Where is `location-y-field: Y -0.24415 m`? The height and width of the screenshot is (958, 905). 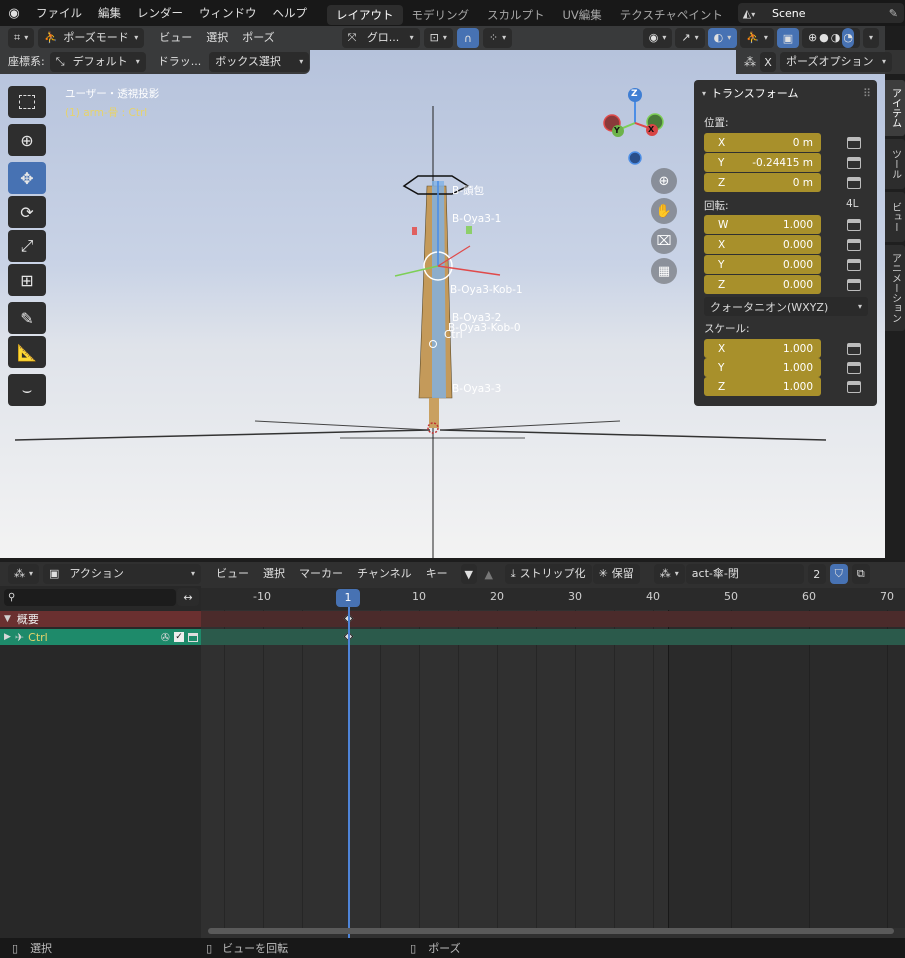
location-y-field: Y -0.24415 m is located at coordinates (762, 162).